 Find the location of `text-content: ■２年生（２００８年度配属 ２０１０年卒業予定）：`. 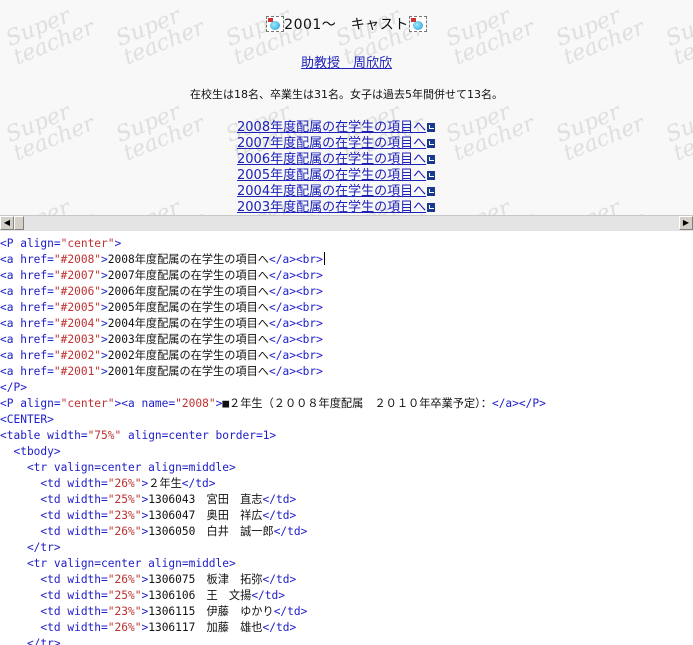

text-content: ■２年生（２００８年度配属 ２０１０年卒業予定）： is located at coordinates (357, 403).